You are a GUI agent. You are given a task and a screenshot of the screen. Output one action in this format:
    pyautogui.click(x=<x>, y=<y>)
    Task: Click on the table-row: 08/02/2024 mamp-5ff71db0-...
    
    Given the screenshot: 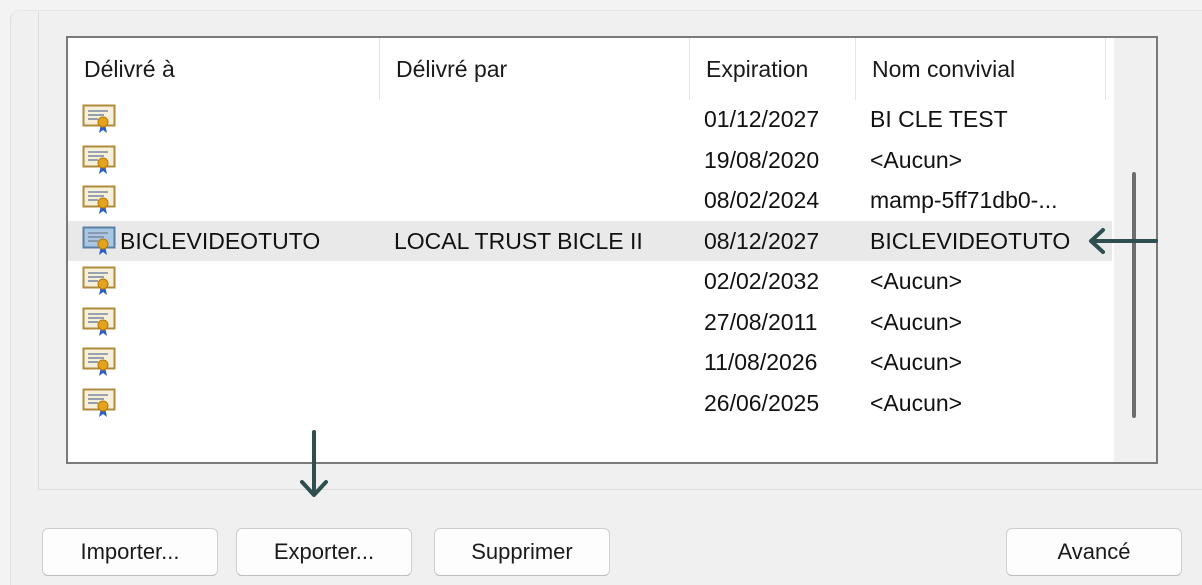 What is the action you would take?
    pyautogui.click(x=590, y=200)
    